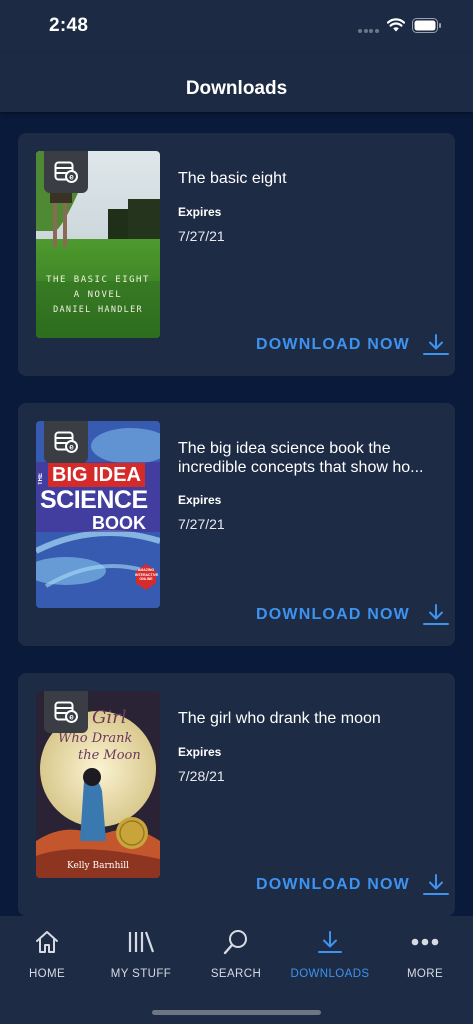 This screenshot has height=1024, width=473. What do you see at coordinates (236, 974) in the screenshot?
I see `tab-search-label: SEARCH` at bounding box center [236, 974].